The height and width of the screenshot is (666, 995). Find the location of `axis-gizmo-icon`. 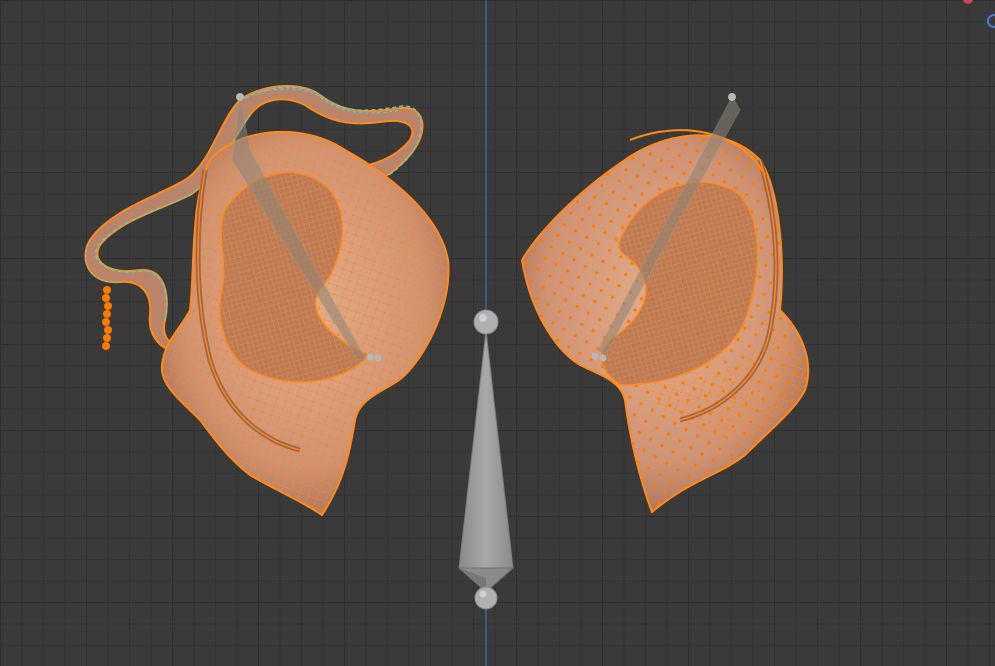

axis-gizmo-icon is located at coordinates (991, 21).